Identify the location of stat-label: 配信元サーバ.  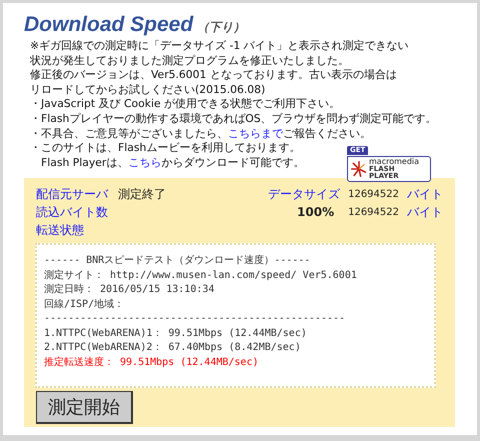
(73, 194).